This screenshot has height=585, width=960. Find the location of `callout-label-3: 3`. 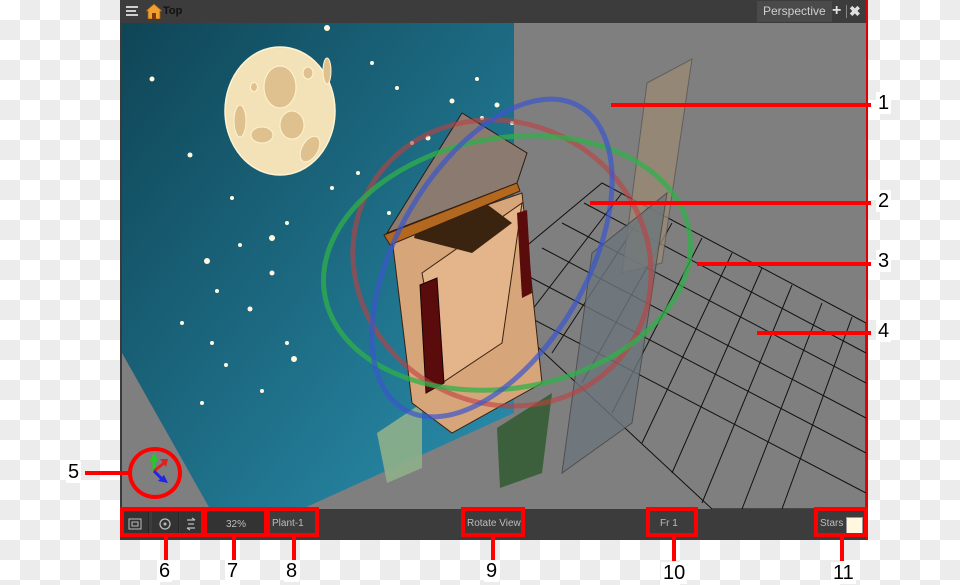

callout-label-3: 3 is located at coordinates (884, 261).